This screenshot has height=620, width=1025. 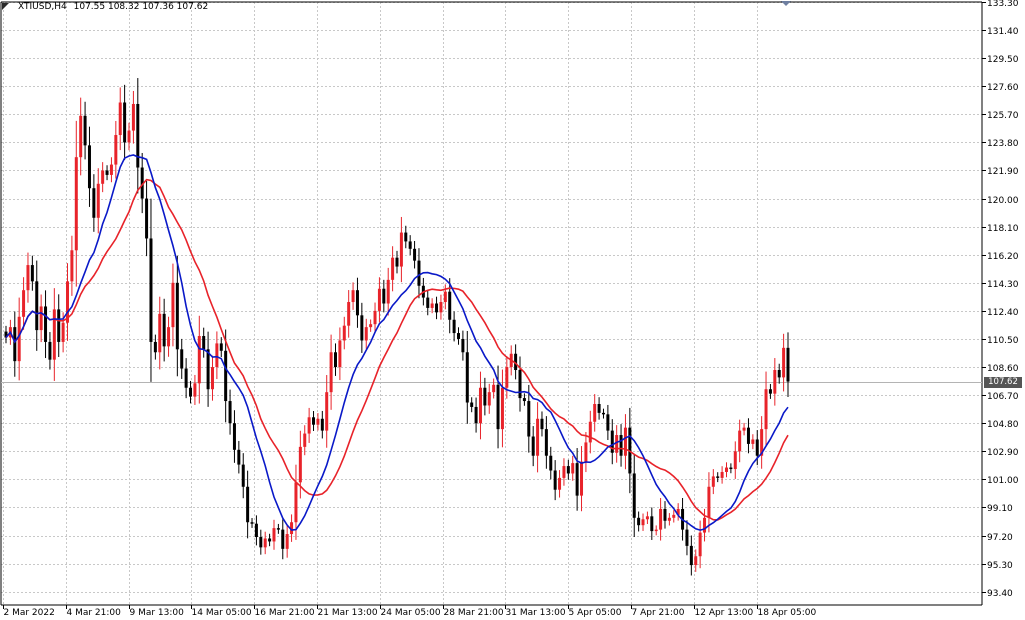 I want to click on x-tick-label: 2 Mar 2022, so click(x=29, y=613).